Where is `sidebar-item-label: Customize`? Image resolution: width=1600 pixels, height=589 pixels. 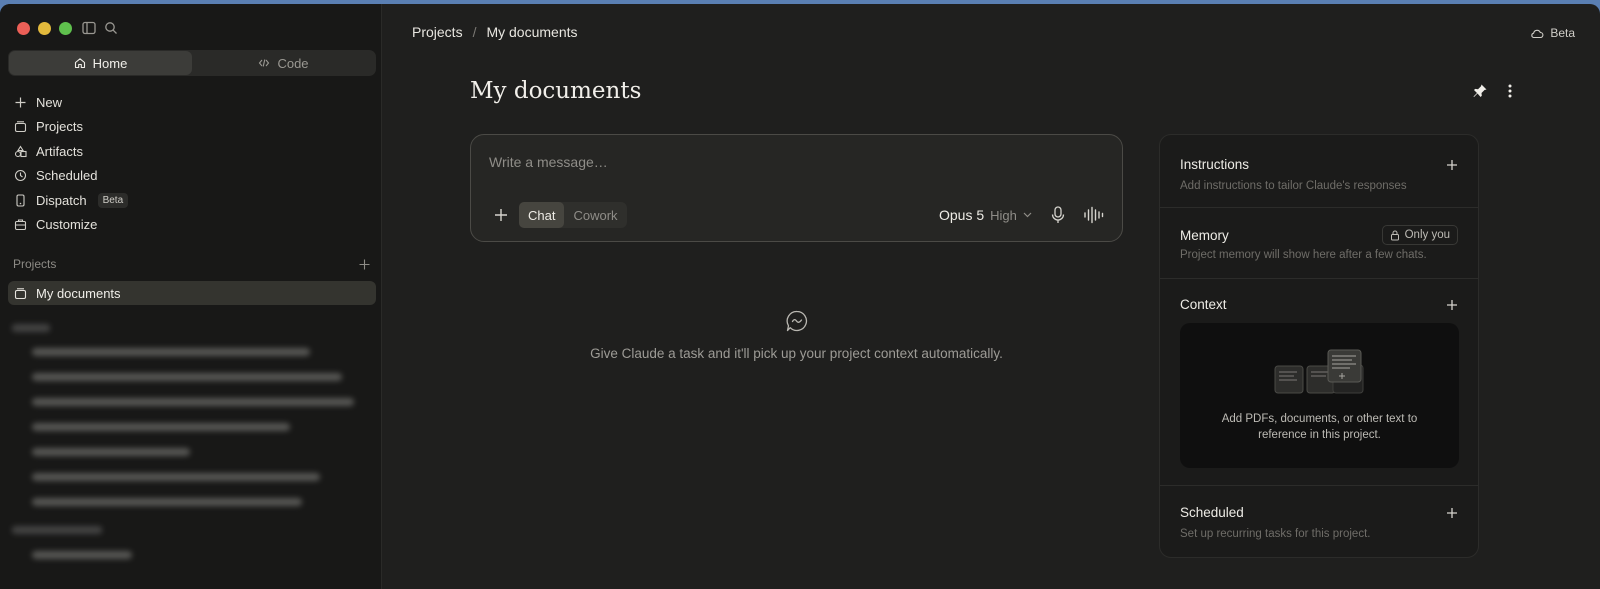
sidebar-item-label: Customize is located at coordinates (67, 225).